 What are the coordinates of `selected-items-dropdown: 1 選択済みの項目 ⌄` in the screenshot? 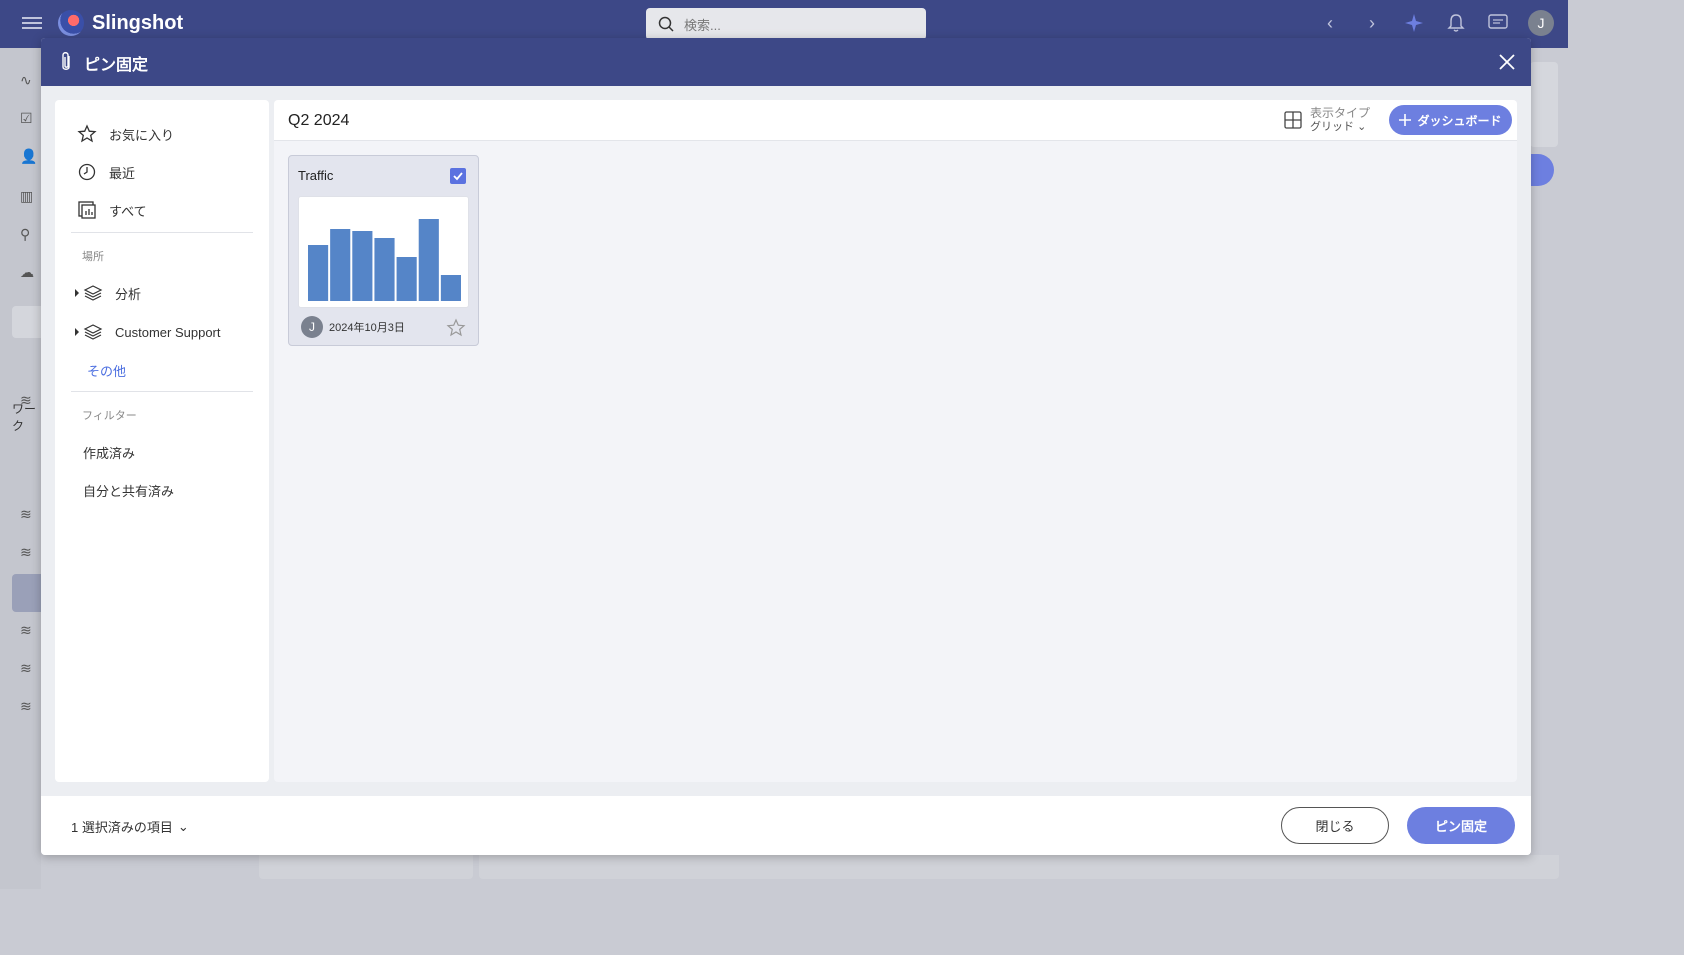 It's located at (130, 826).